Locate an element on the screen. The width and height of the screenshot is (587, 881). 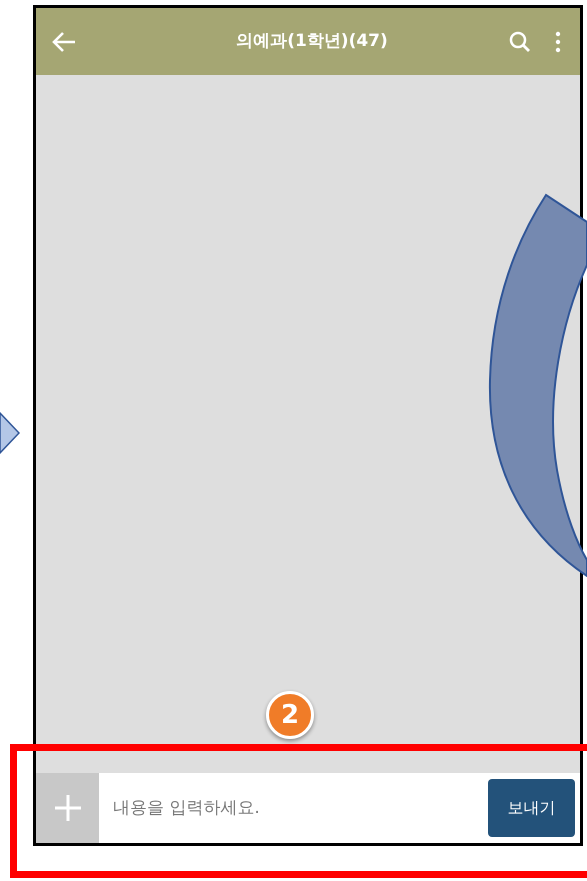
send-button: 보내기 is located at coordinates (531, 808).